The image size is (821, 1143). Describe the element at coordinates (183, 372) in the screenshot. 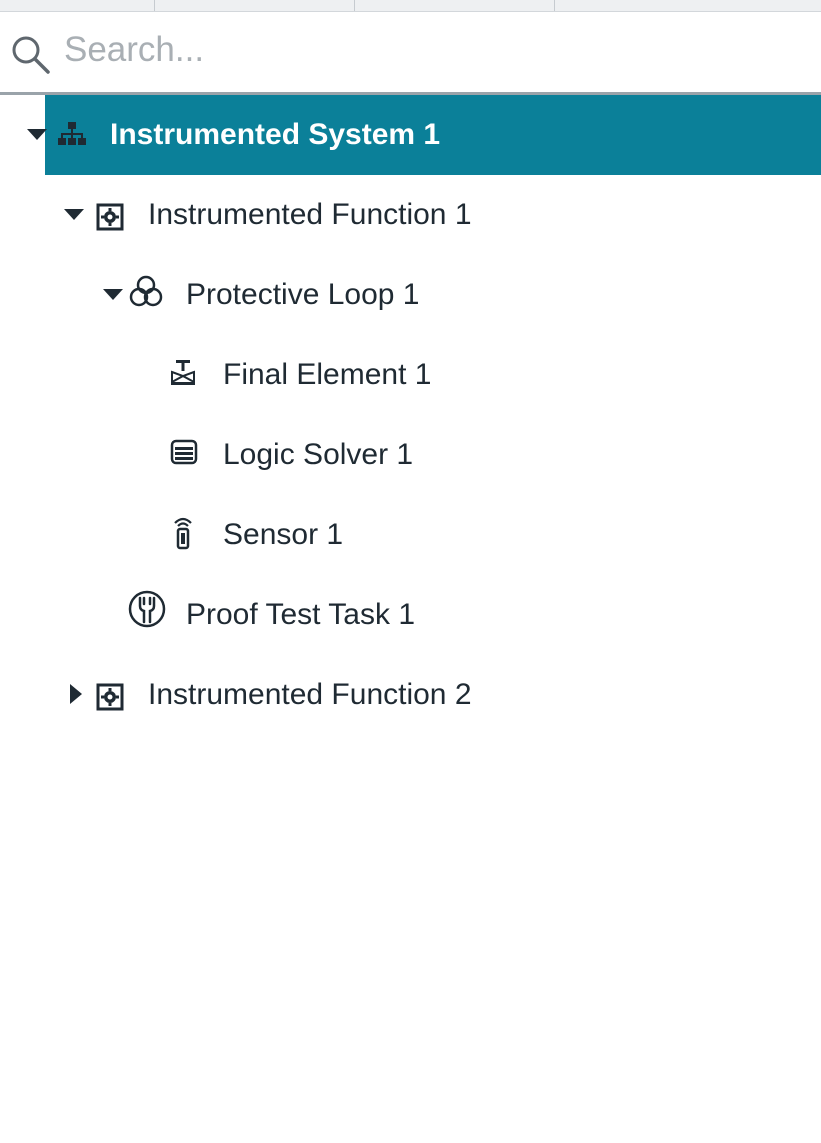

I see `valve-icon` at that location.